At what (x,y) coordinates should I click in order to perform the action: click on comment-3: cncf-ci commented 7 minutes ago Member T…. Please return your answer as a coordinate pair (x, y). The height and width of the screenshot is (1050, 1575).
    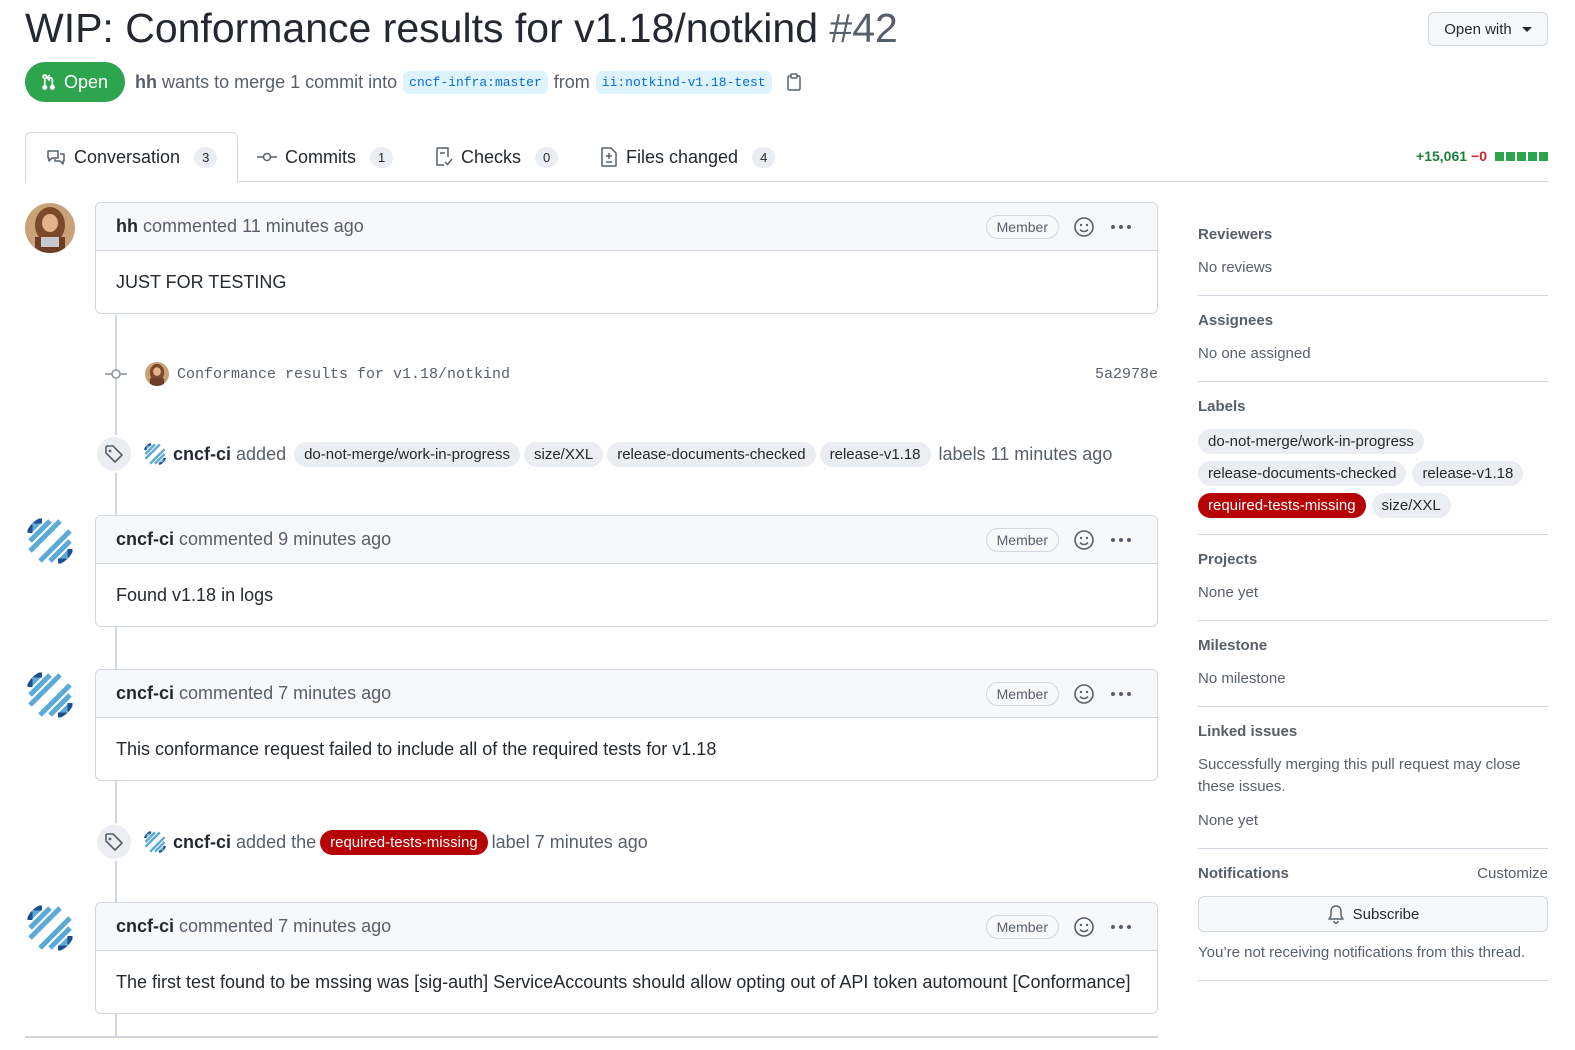
    Looking at the image, I should click on (626, 725).